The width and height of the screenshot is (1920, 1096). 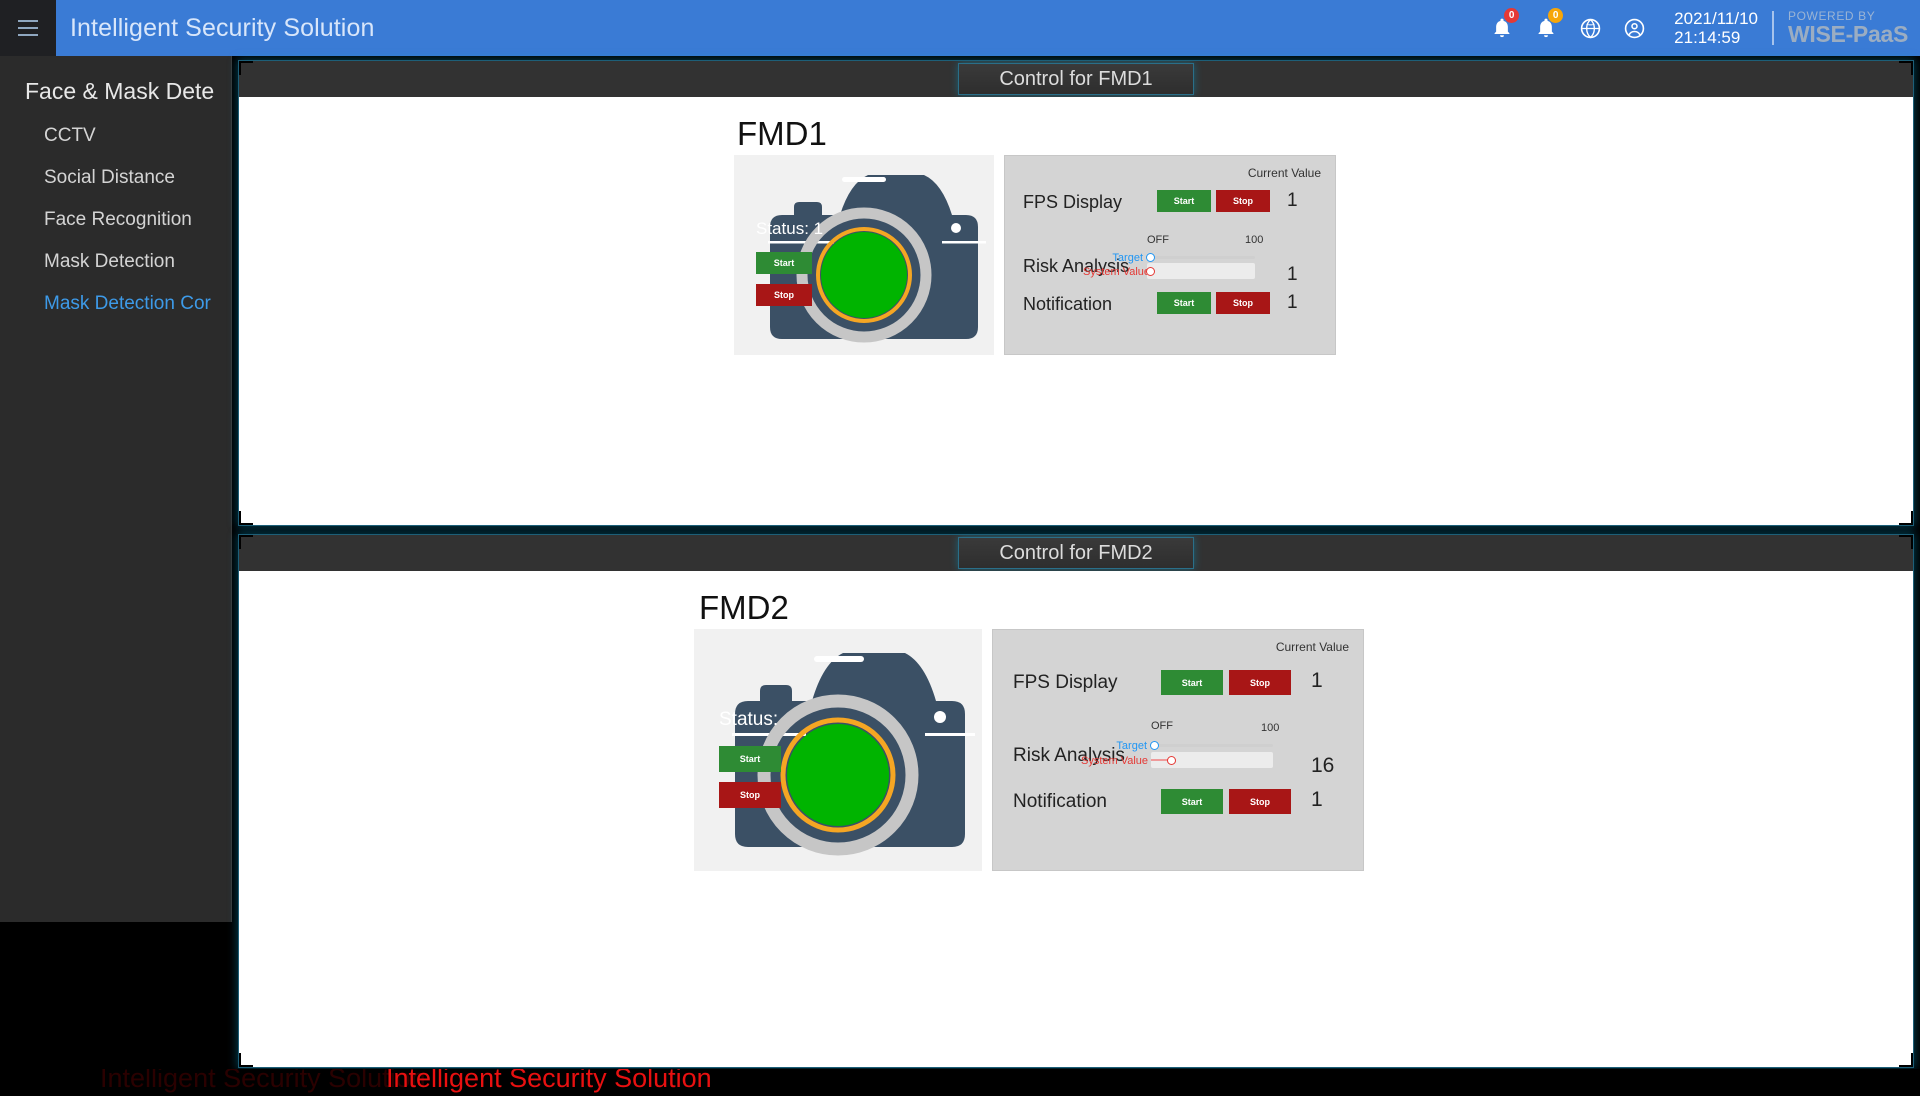 I want to click on target-slider-knob-fmd1, so click(x=1150, y=257).